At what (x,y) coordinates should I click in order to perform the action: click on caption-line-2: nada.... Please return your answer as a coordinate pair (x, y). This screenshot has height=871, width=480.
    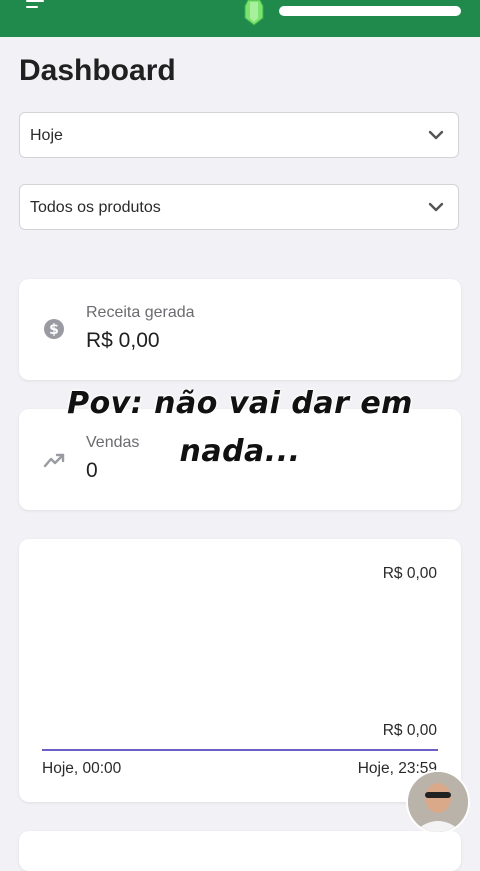
    Looking at the image, I should click on (240, 451).